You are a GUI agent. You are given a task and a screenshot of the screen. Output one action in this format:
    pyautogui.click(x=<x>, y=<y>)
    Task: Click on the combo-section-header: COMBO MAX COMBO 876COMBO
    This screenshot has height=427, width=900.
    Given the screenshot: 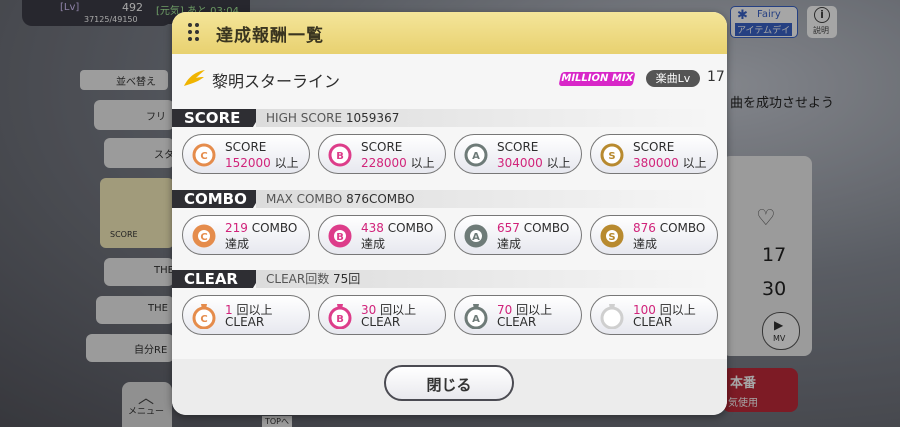 What is the action you would take?
    pyautogui.click(x=446, y=199)
    